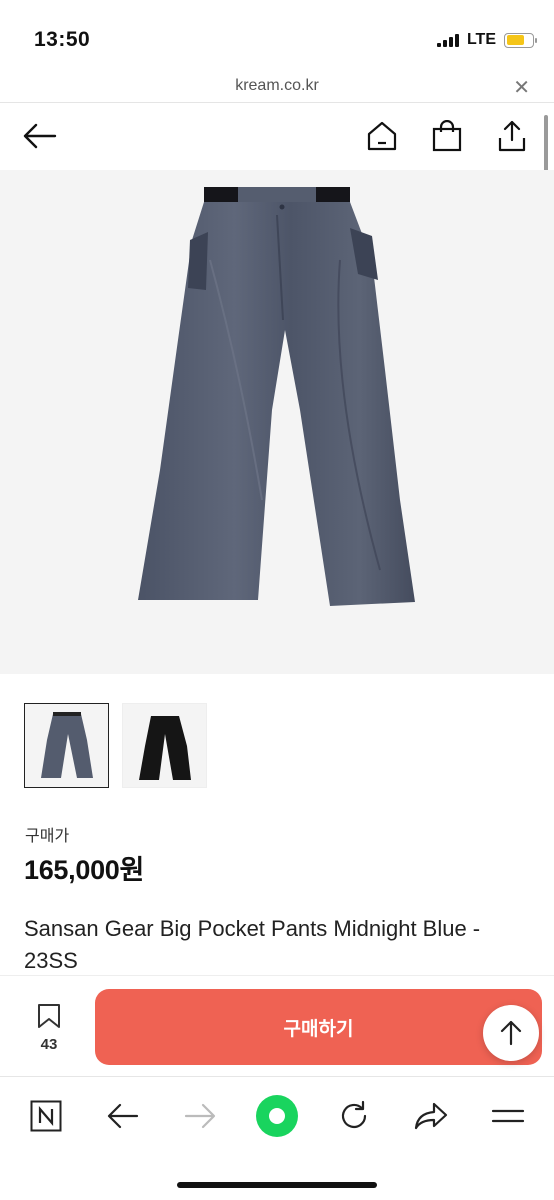  What do you see at coordinates (447, 40) in the screenshot?
I see `signal-icon` at bounding box center [447, 40].